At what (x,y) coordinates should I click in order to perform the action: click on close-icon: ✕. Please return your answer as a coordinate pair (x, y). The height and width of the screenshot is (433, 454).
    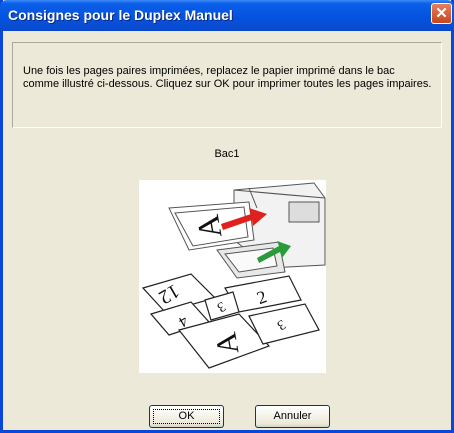
    Looking at the image, I should click on (441, 13).